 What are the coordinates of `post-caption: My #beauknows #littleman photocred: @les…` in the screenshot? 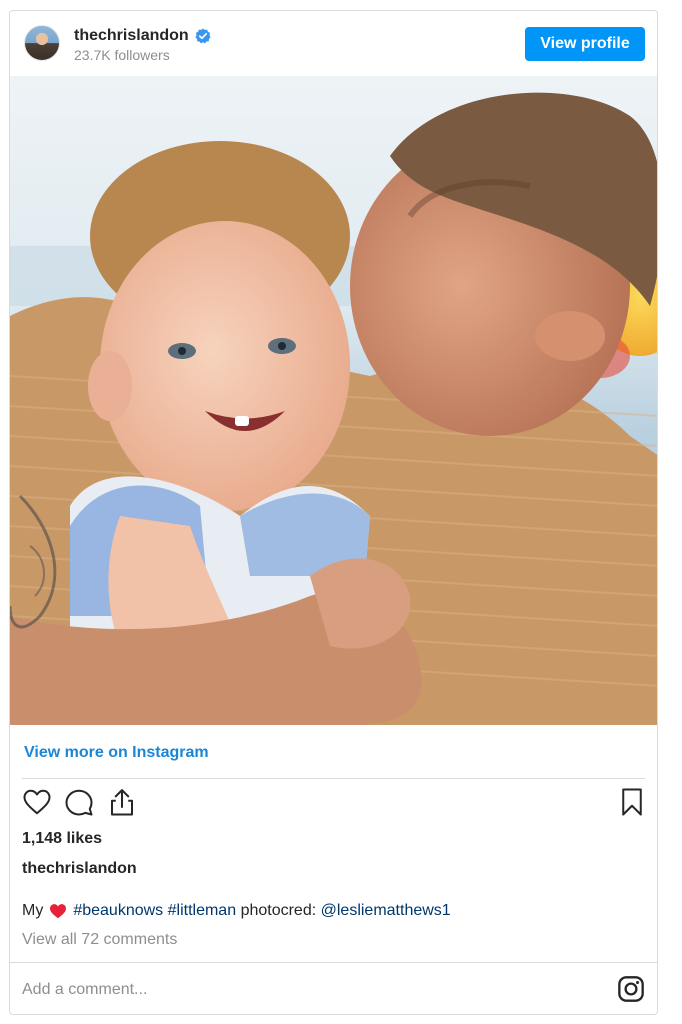 It's located at (236, 911).